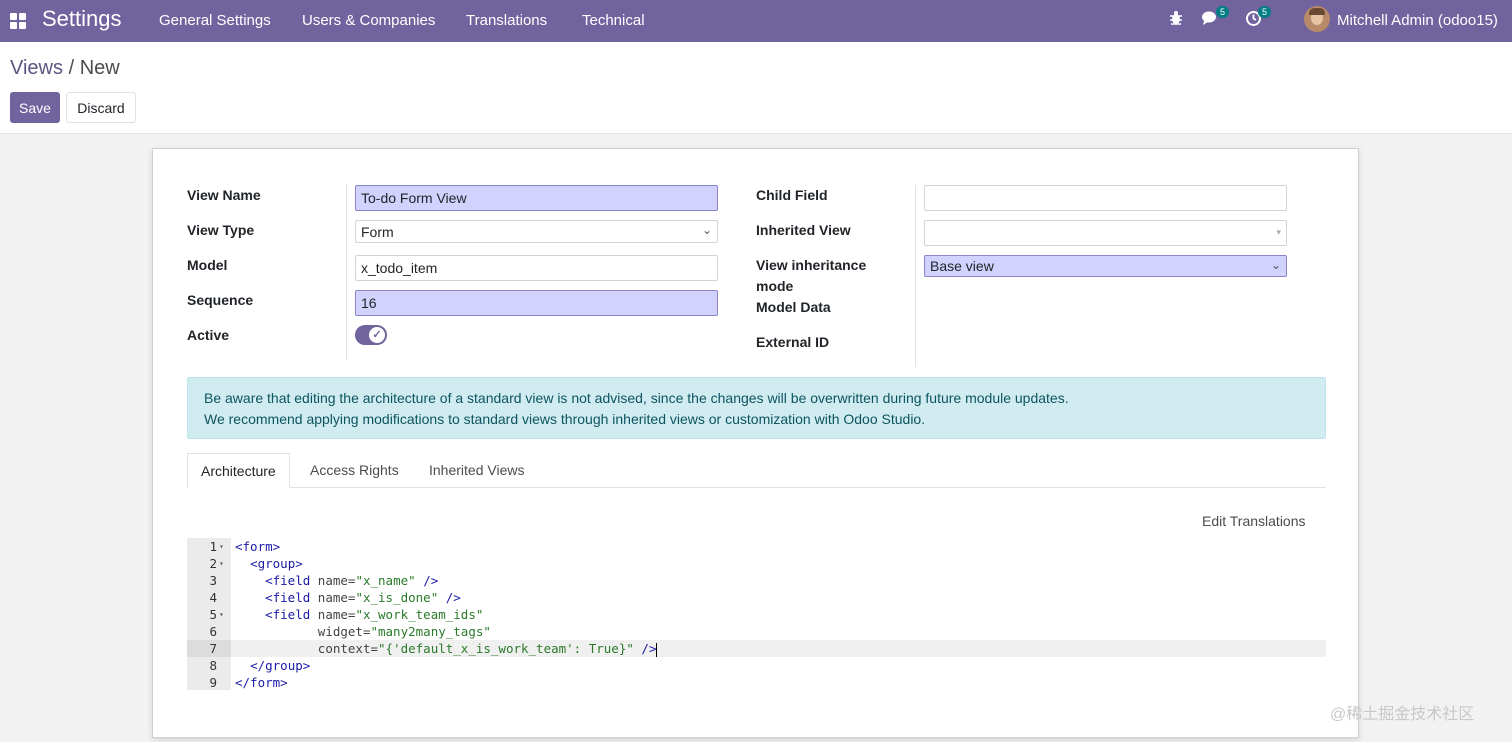  What do you see at coordinates (397, 597) in the screenshot?
I see `code-token: "x_is_done"` at bounding box center [397, 597].